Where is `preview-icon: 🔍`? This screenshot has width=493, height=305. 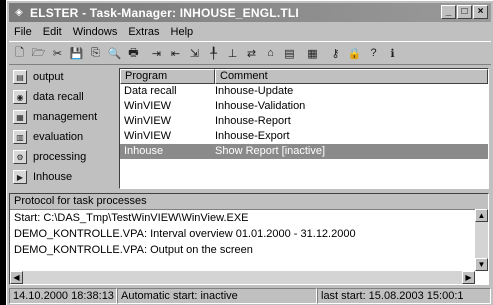 preview-icon: 🔍 is located at coordinates (114, 53).